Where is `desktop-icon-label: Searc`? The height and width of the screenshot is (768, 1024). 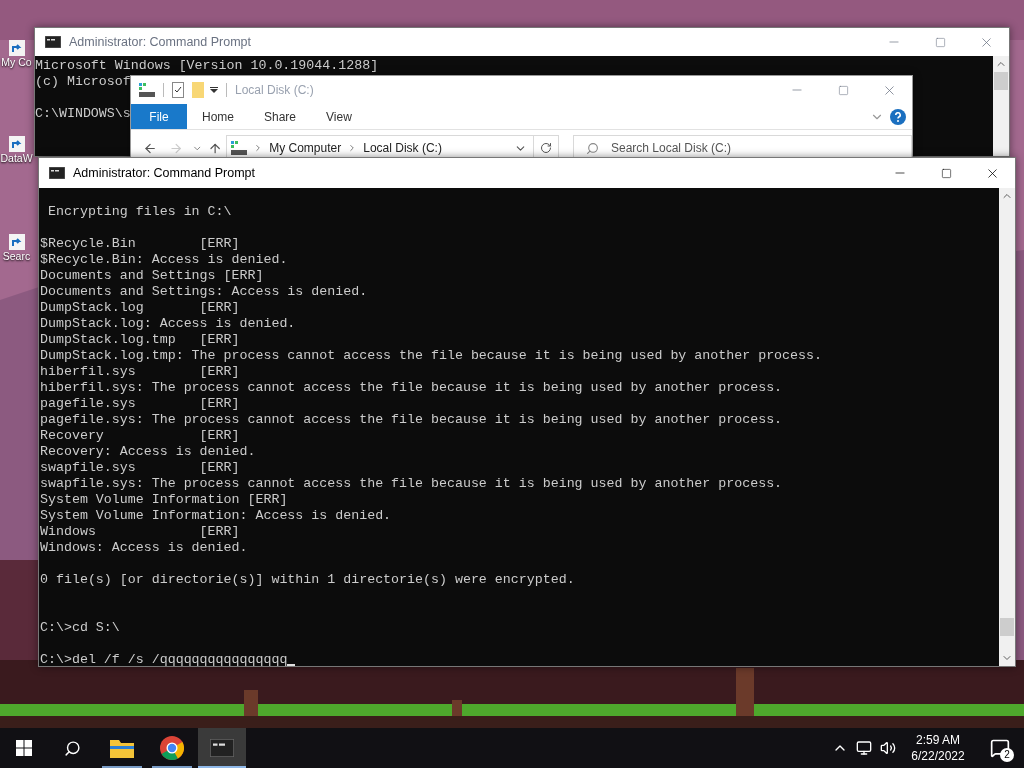
desktop-icon-label: Searc is located at coordinates (16, 256).